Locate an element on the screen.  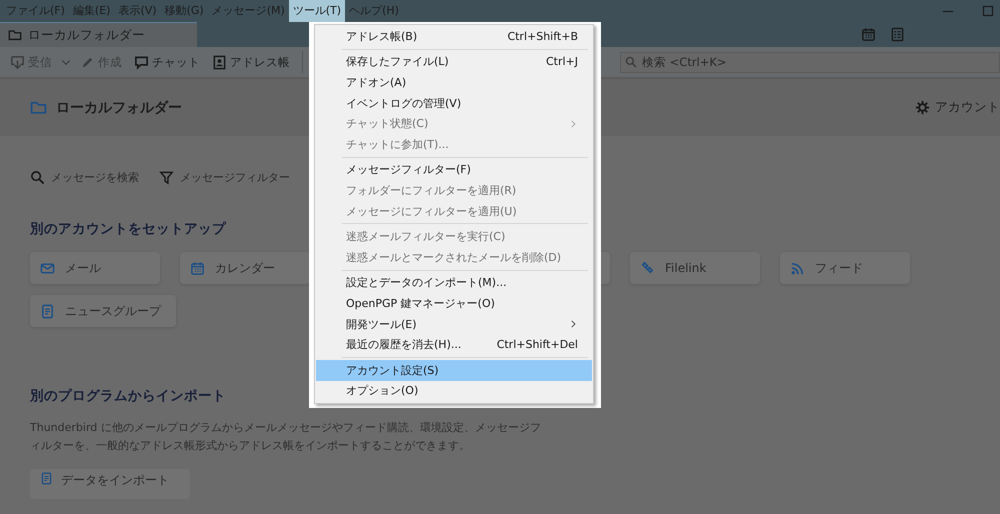
action-link: メッセージフィルター is located at coordinates (224, 177).